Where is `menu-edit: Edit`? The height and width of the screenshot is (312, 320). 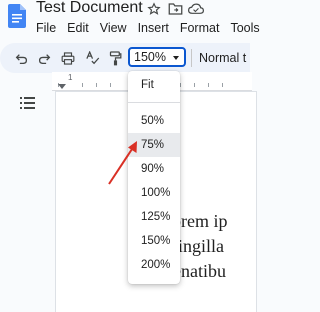 menu-edit: Edit is located at coordinates (78, 28).